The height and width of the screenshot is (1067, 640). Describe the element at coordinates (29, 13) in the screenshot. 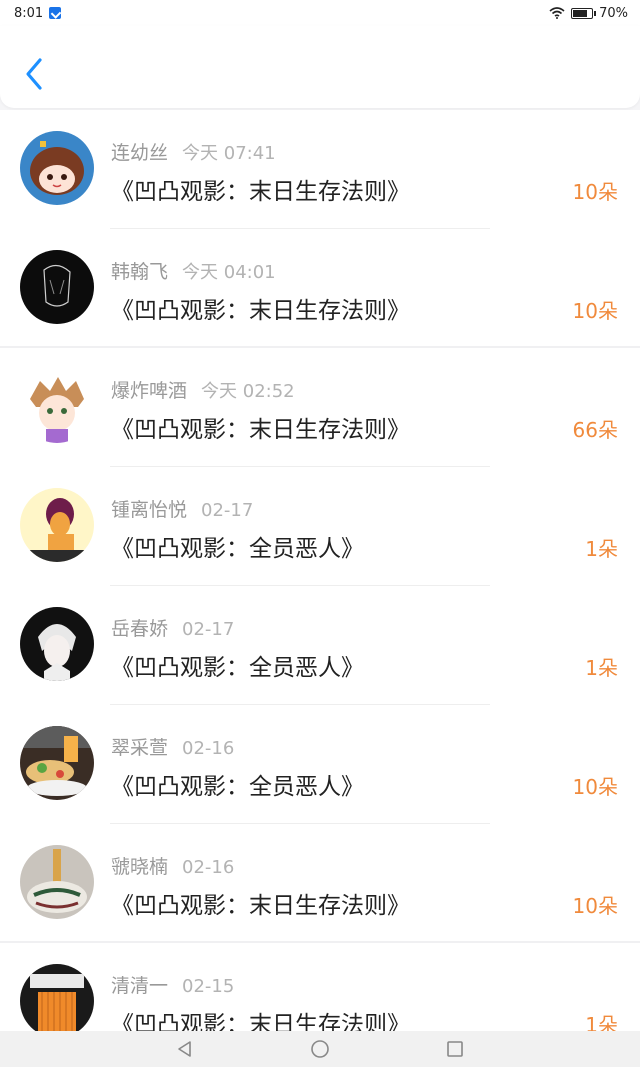

I see `status-time: 8:01` at that location.